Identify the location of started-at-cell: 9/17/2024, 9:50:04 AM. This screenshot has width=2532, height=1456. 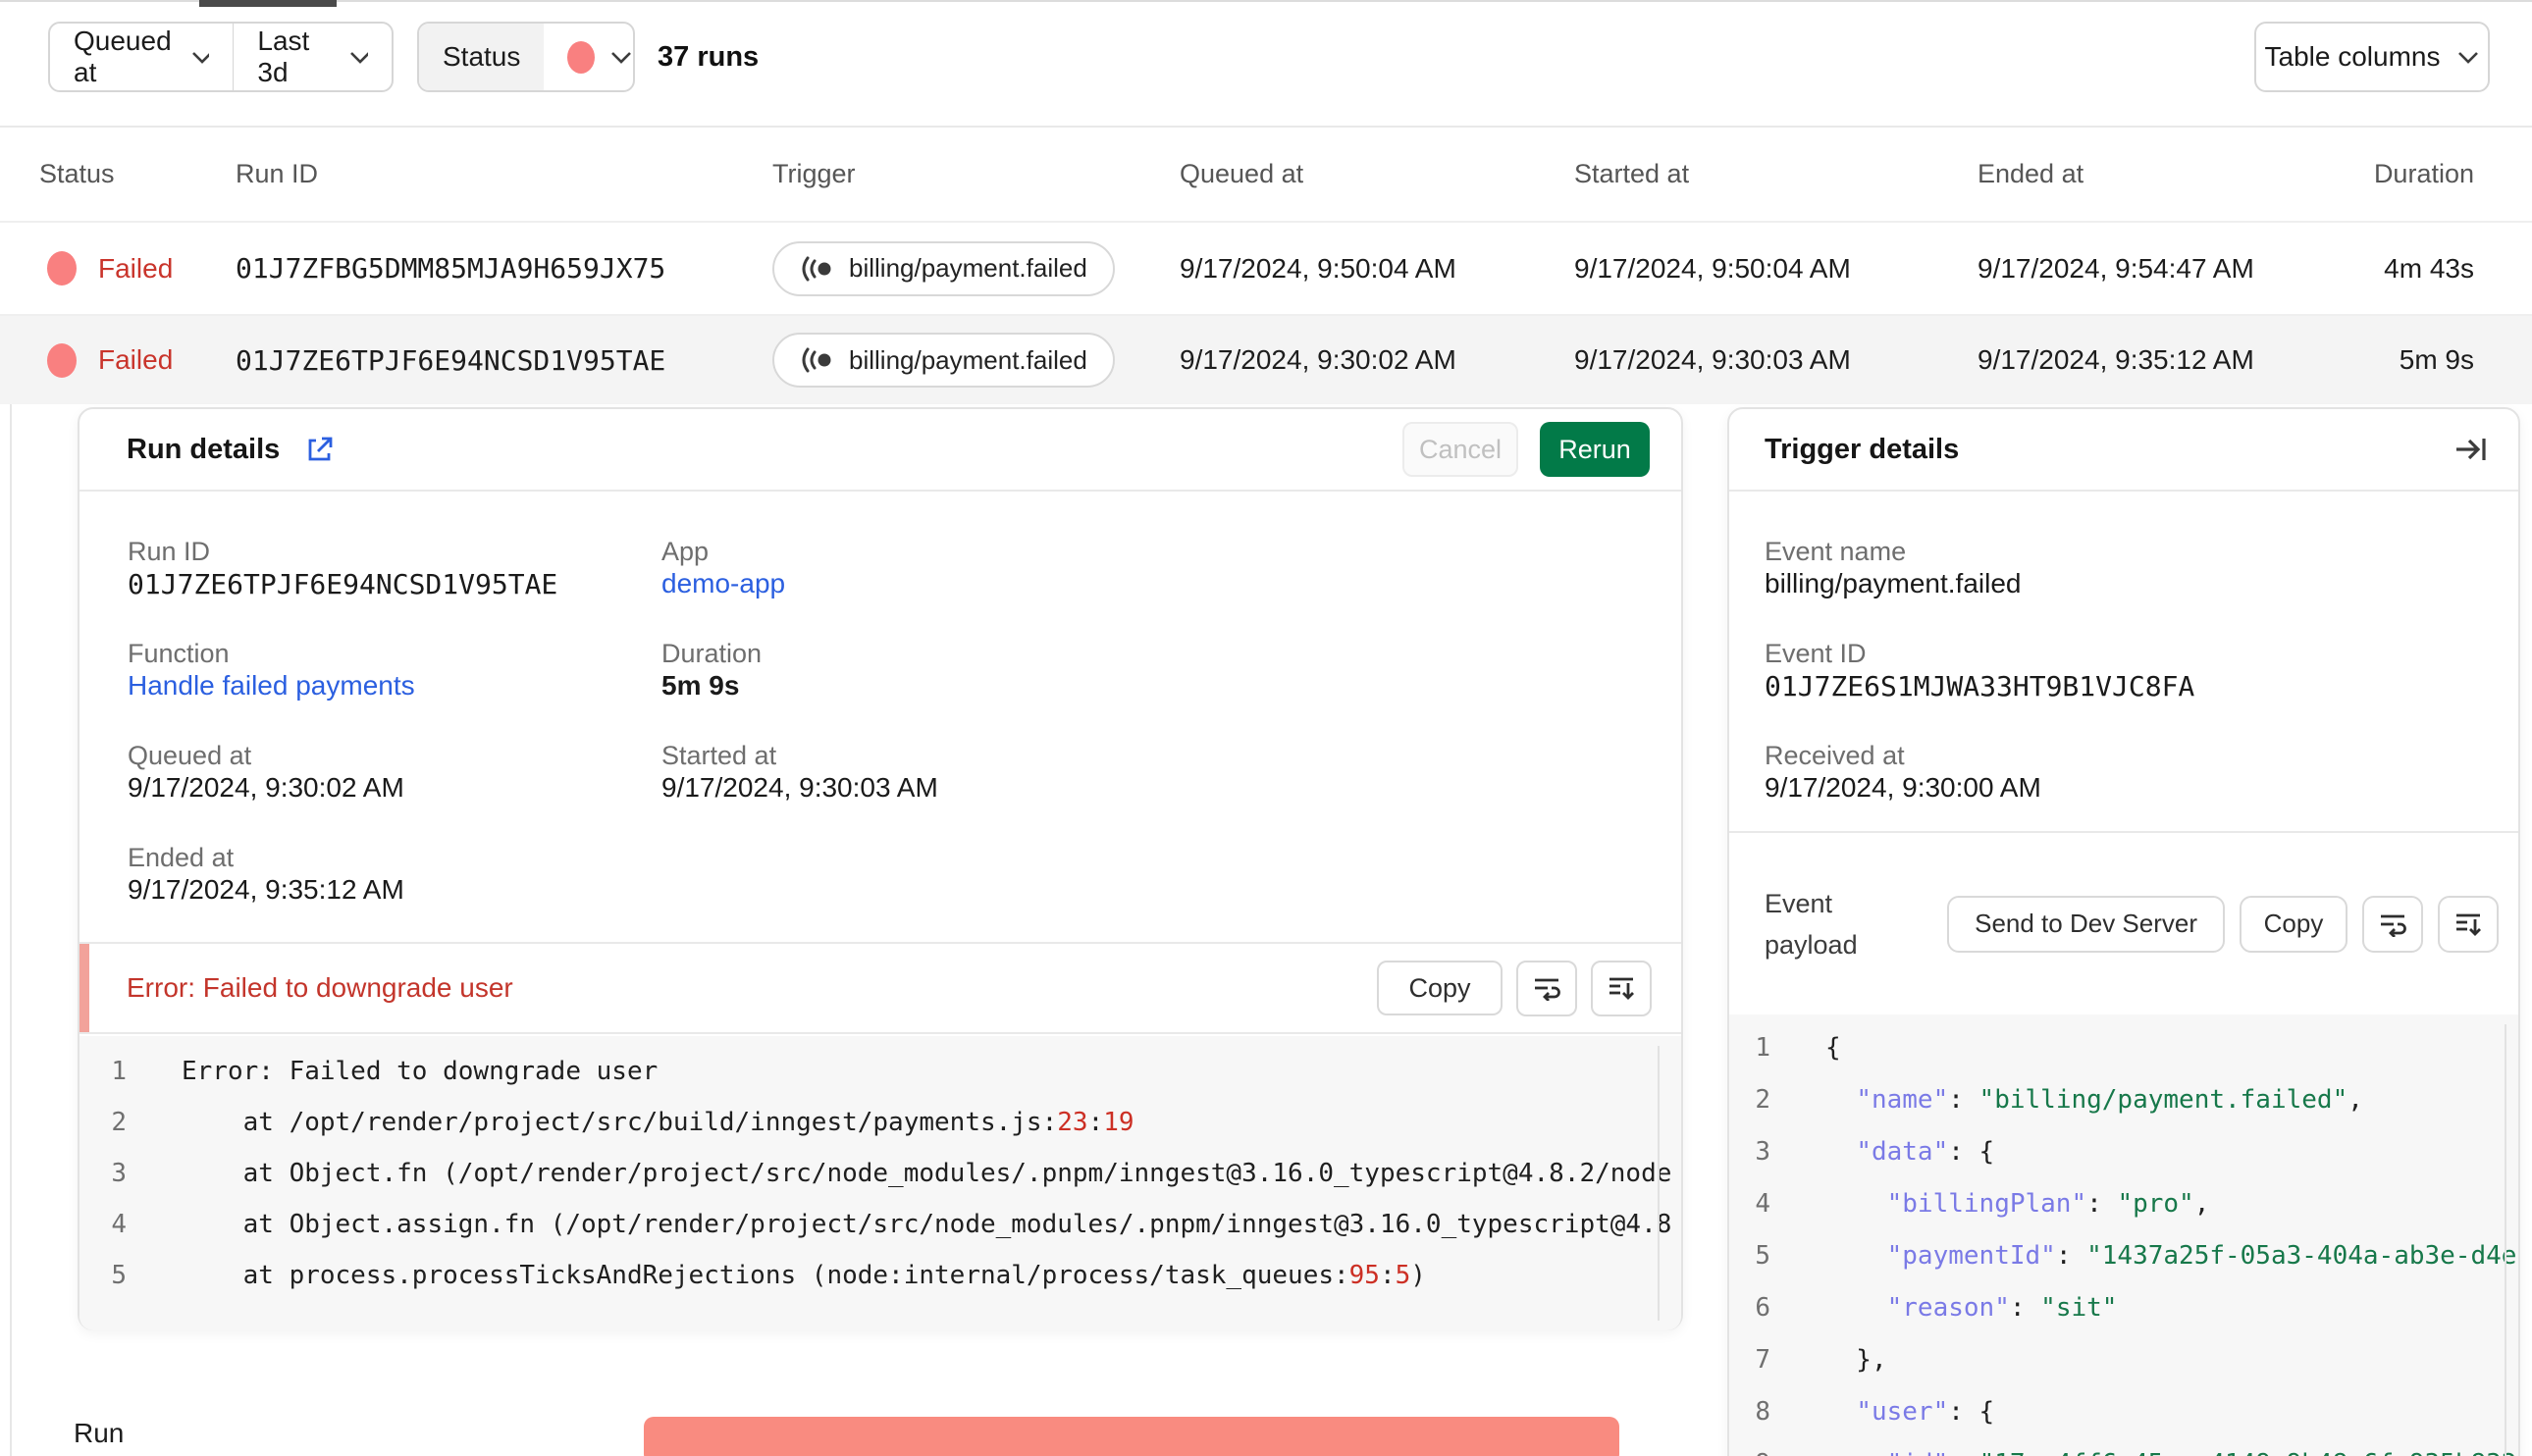
(1712, 268).